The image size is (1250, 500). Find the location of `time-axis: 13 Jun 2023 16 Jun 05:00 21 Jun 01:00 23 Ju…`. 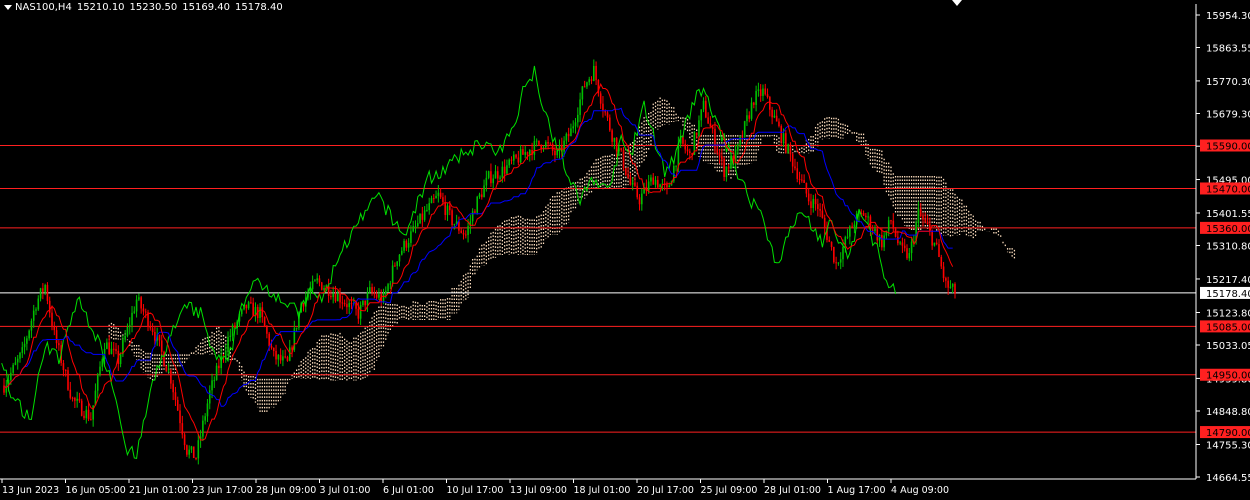

time-axis: 13 Jun 2023 16 Jun 05:00 21 Jun 01:00 23 Ju… is located at coordinates (598, 487).